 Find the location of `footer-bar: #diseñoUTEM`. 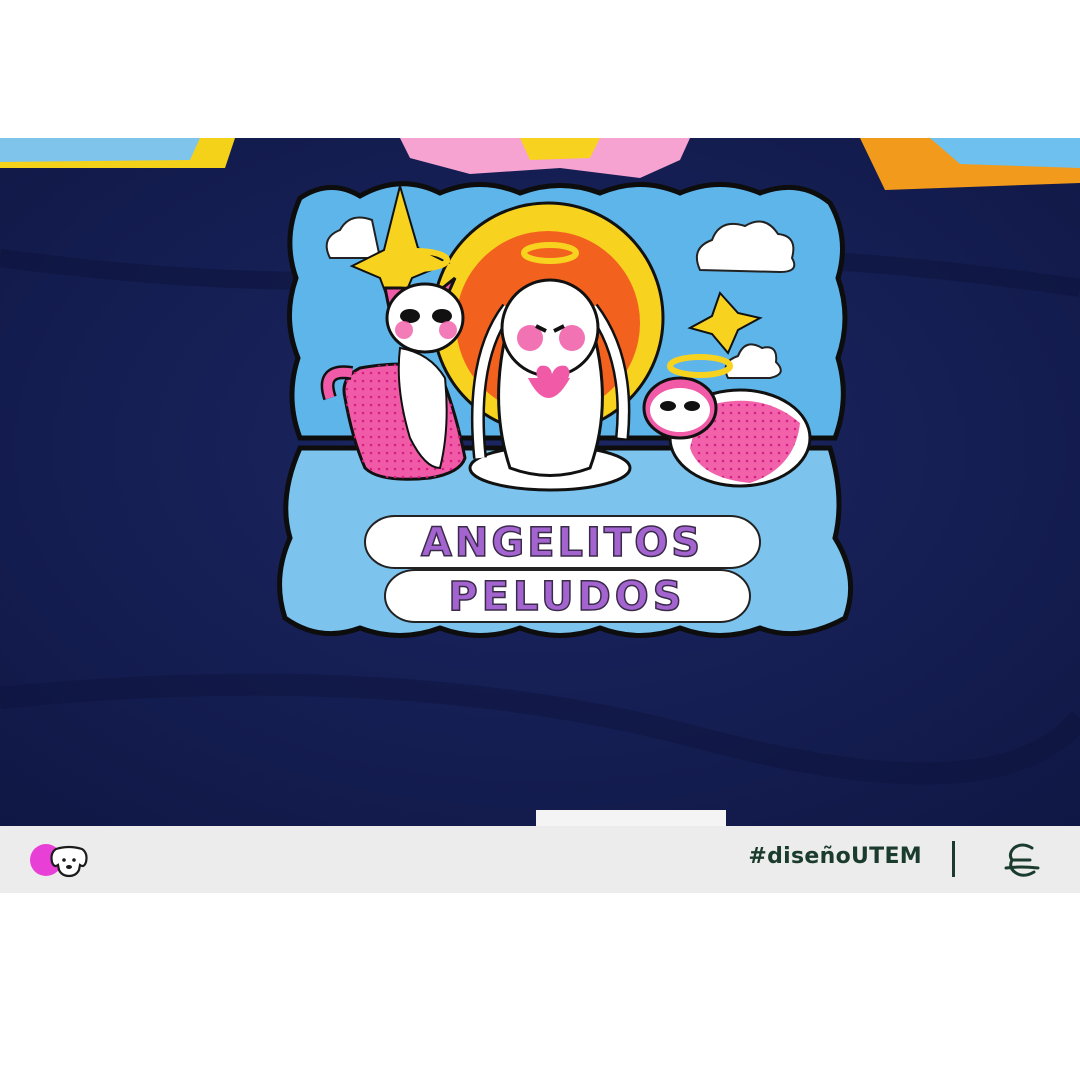

footer-bar: #diseñoUTEM is located at coordinates (540, 859).